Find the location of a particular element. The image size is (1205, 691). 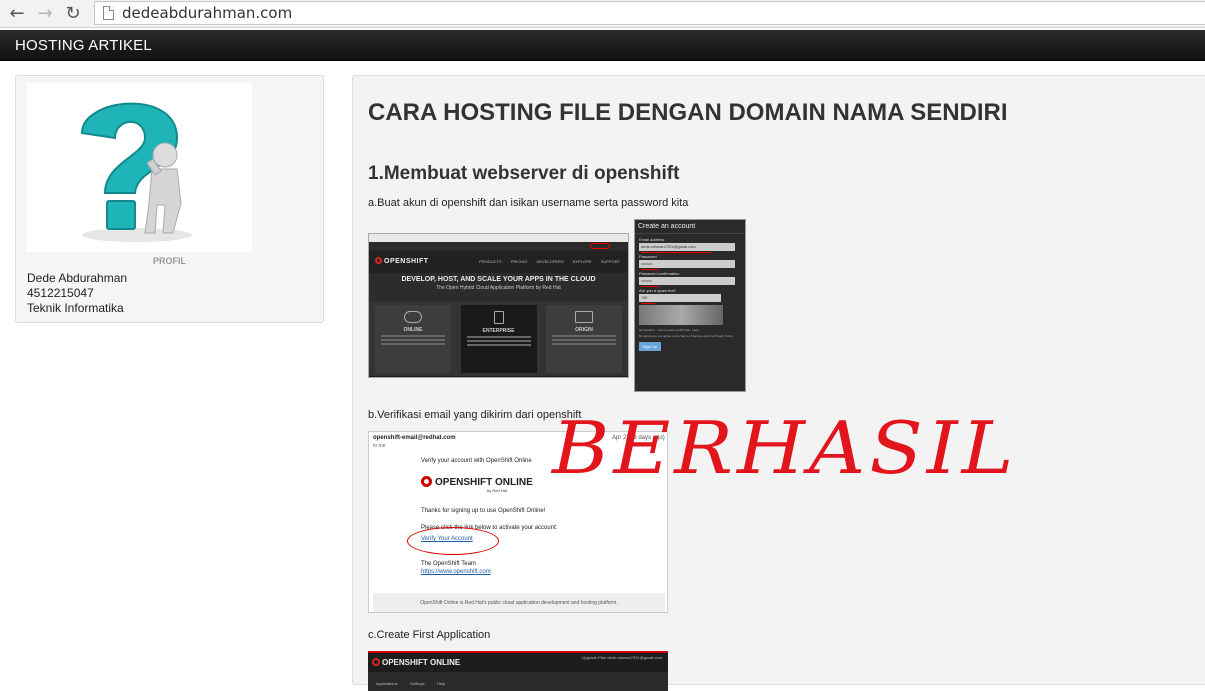

applications-tab: Applications is located at coordinates (387, 683).